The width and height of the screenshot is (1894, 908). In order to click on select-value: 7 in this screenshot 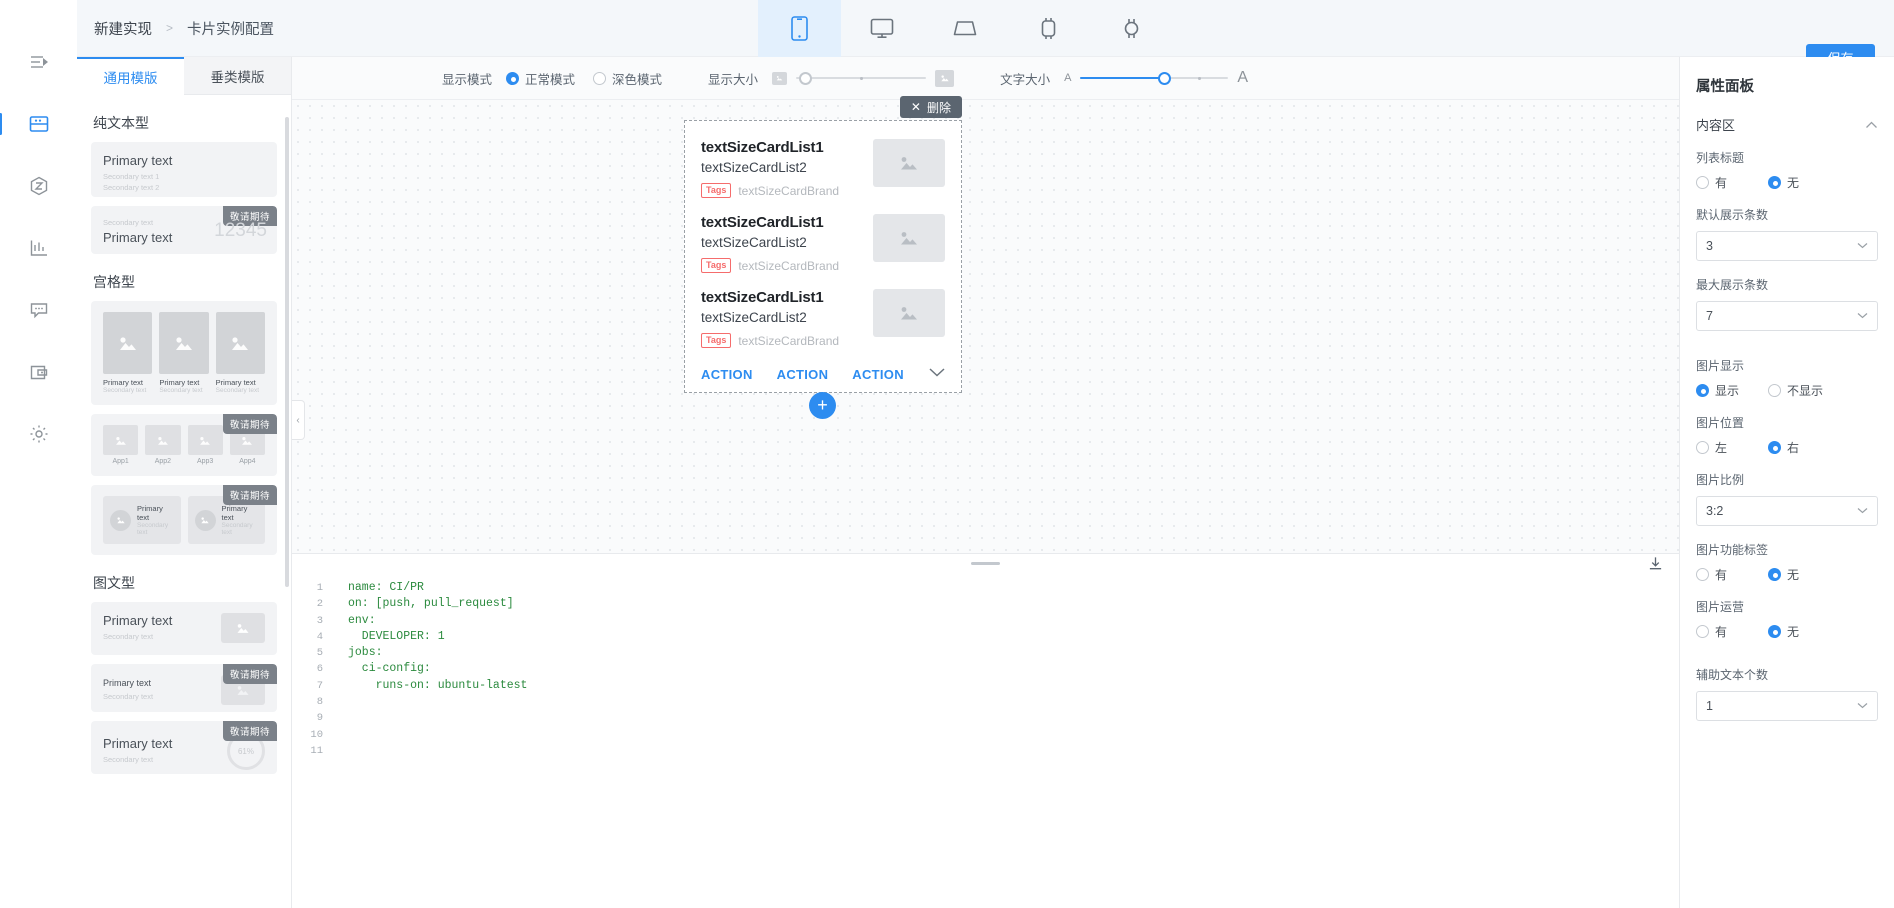, I will do `click(1709, 316)`.